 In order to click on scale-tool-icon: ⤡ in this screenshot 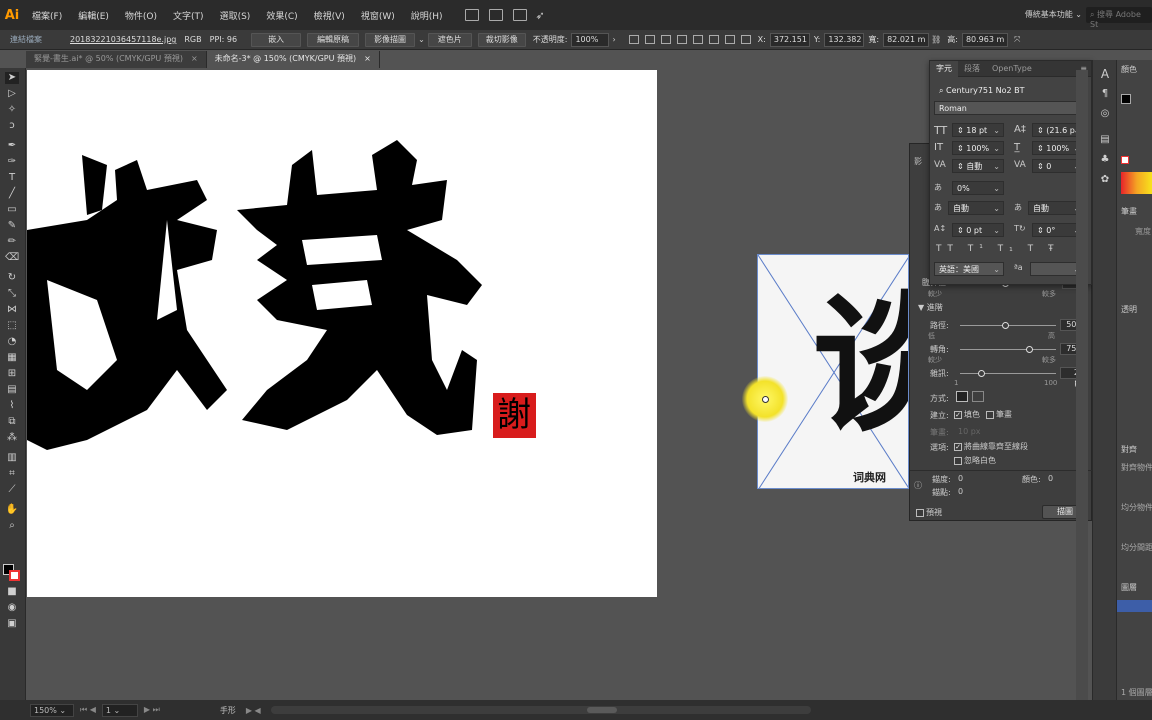, I will do `click(12, 294)`.